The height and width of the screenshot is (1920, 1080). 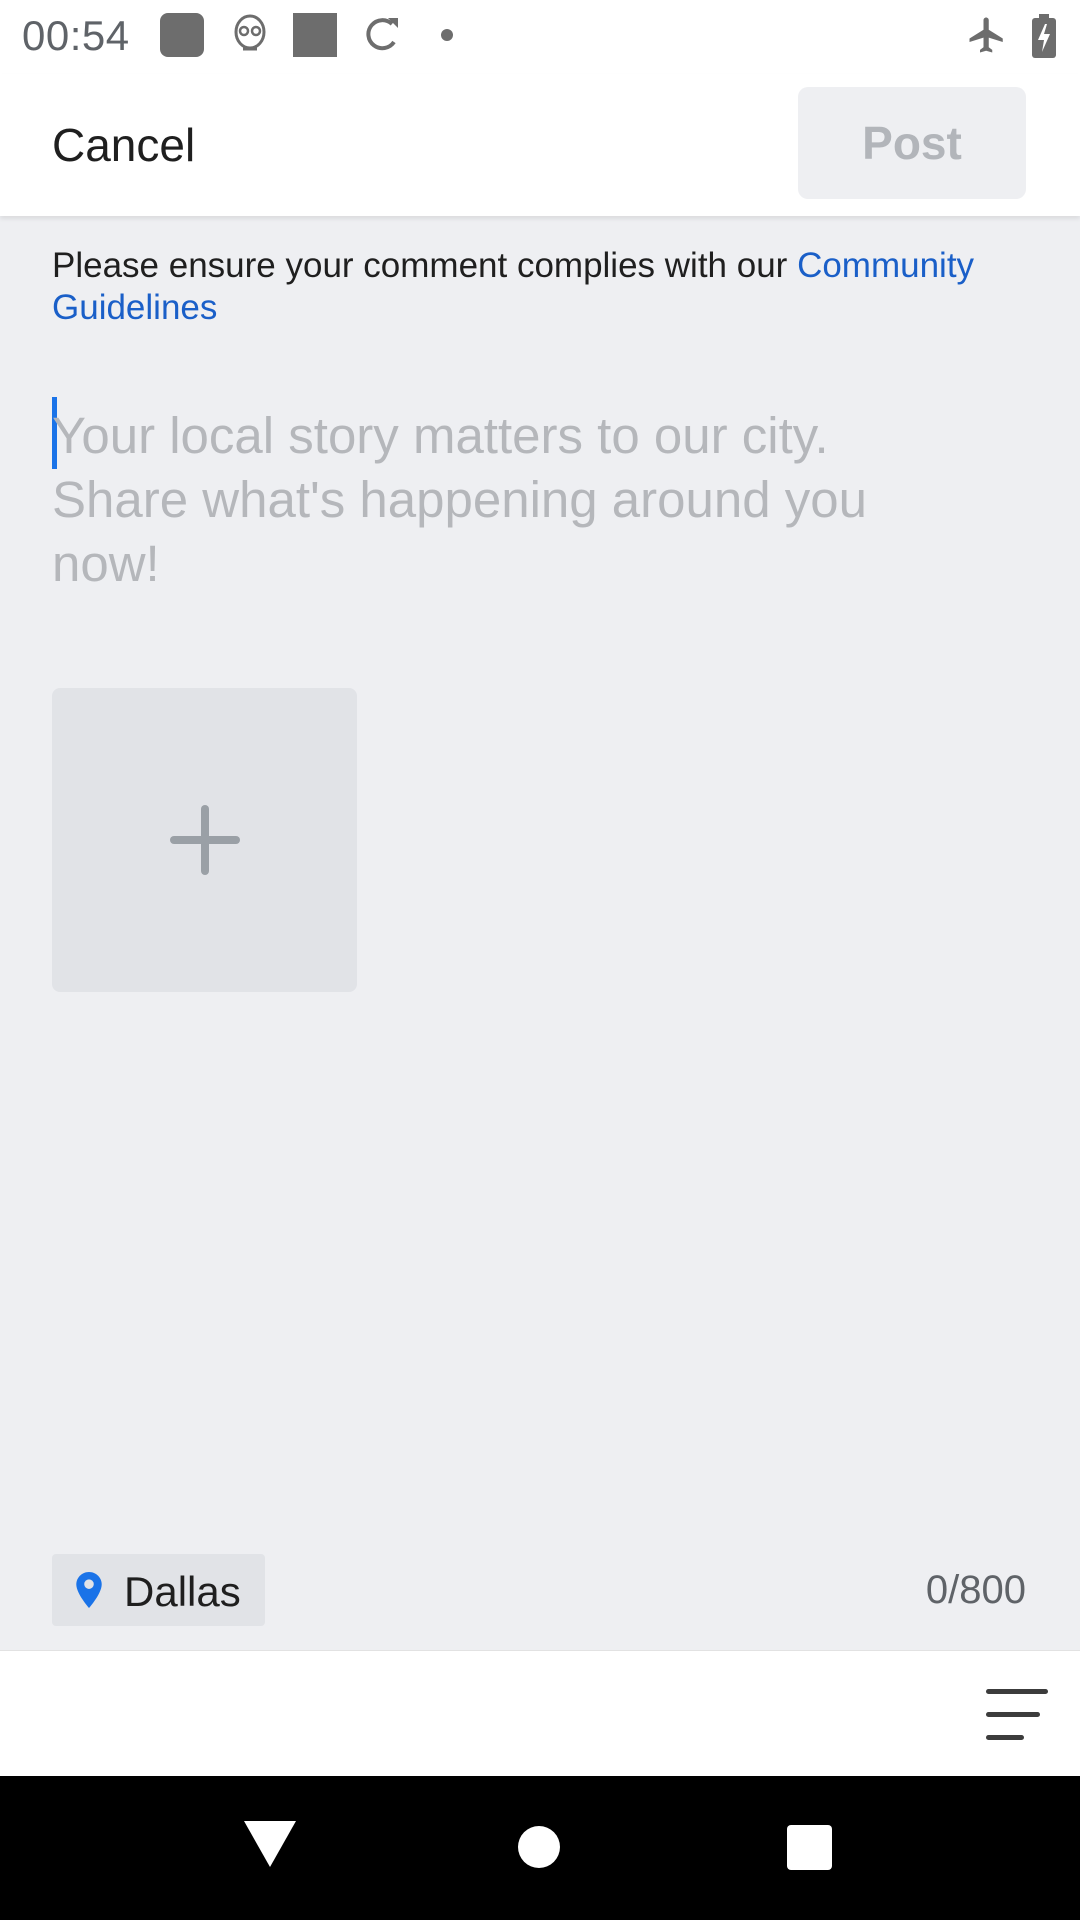 What do you see at coordinates (182, 1591) in the screenshot?
I see `location-label: Dallas` at bounding box center [182, 1591].